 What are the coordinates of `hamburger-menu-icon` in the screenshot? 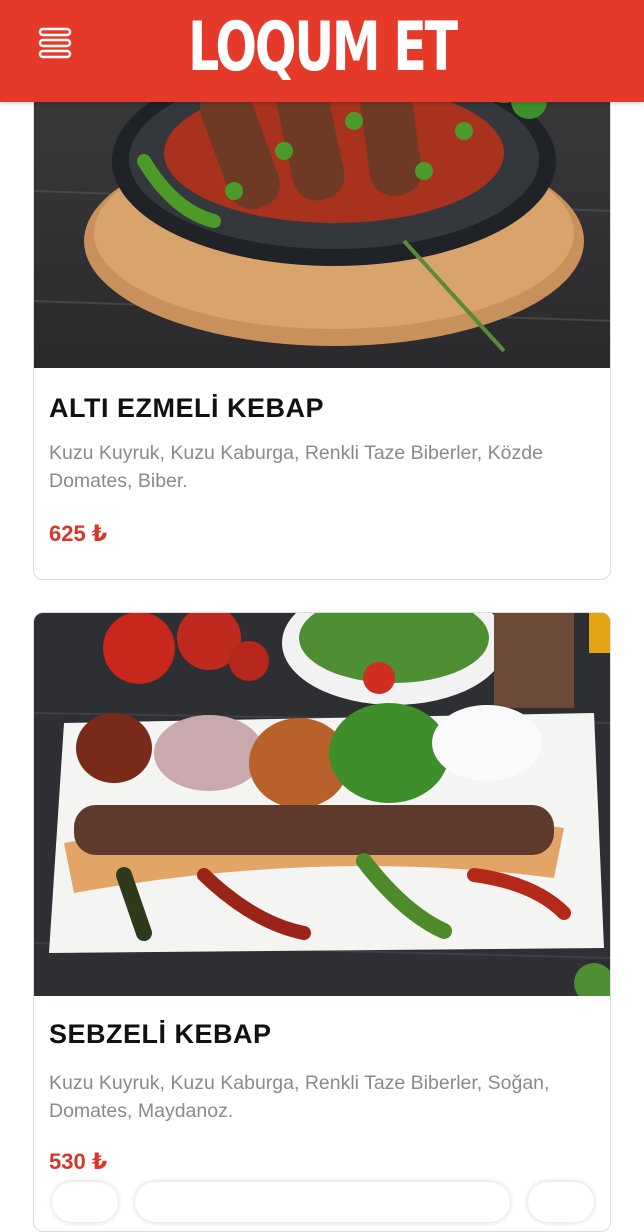 It's located at (55, 43).